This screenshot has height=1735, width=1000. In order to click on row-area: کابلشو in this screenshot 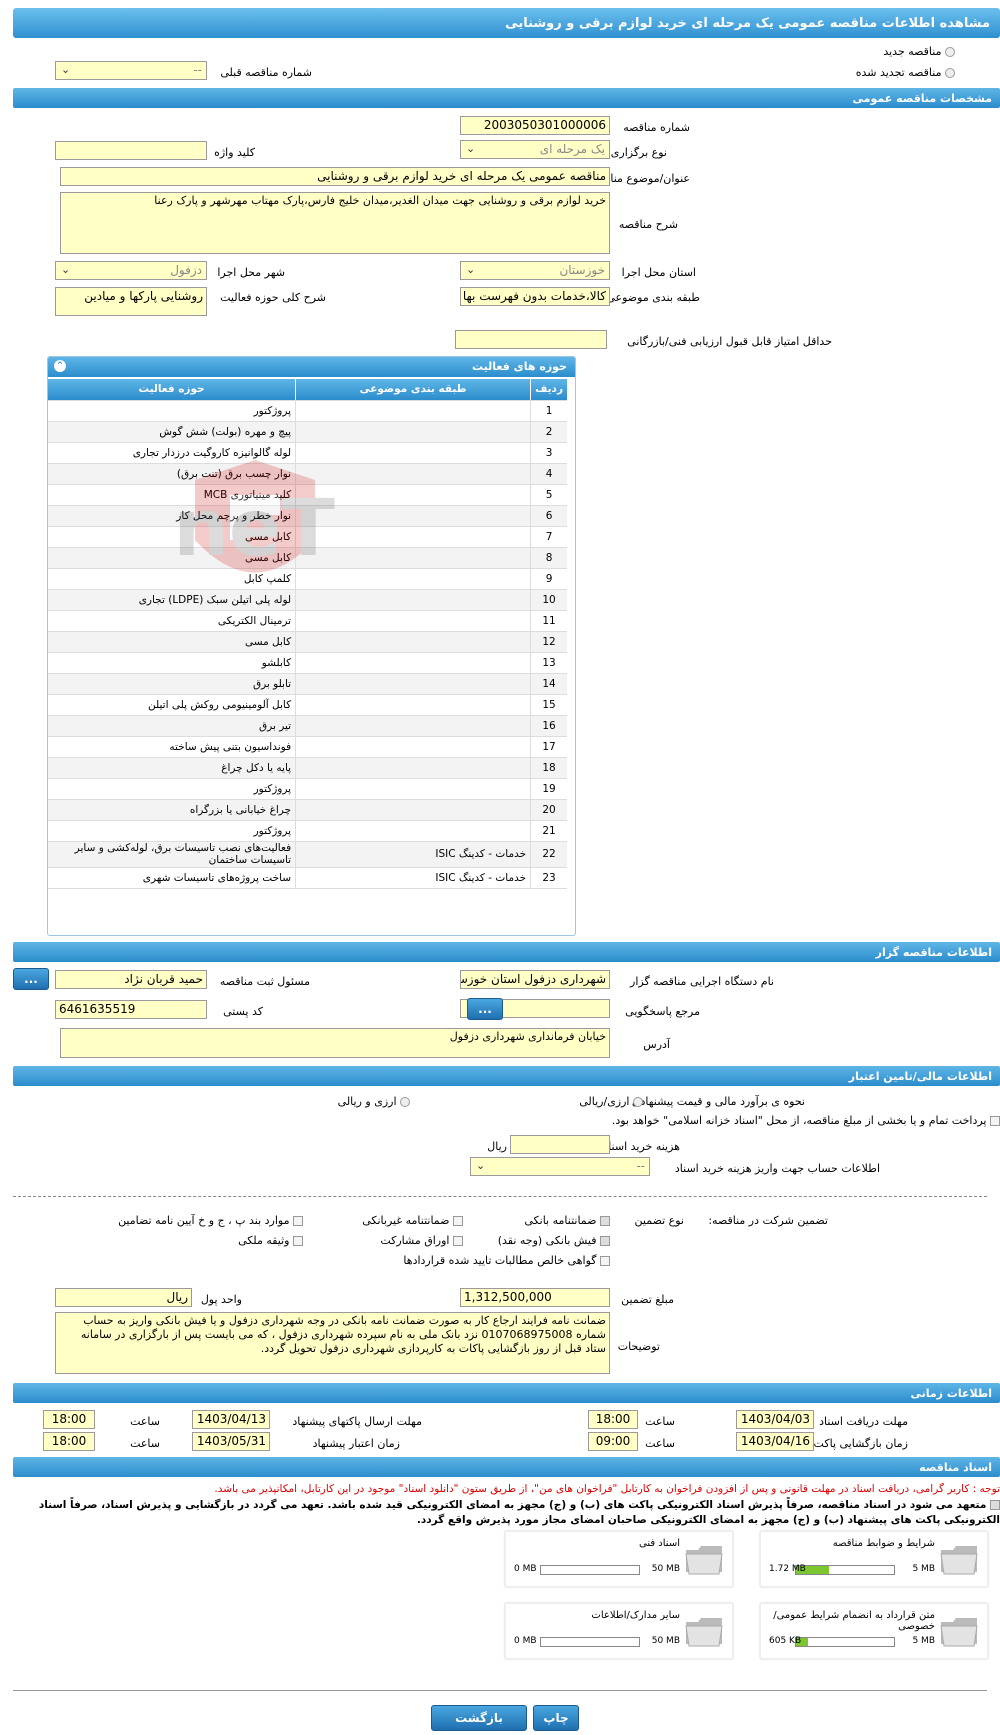, I will do `click(172, 663)`.